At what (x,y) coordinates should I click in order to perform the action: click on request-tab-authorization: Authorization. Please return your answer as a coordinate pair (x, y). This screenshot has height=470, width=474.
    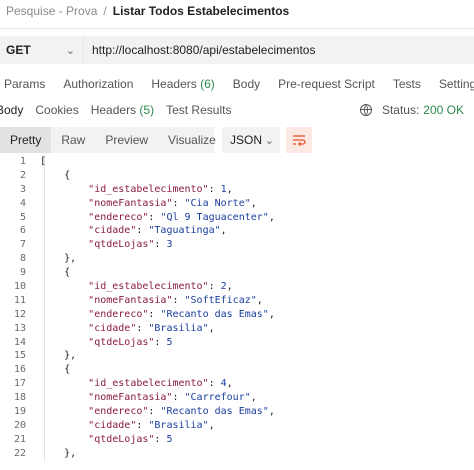
    Looking at the image, I should click on (98, 84).